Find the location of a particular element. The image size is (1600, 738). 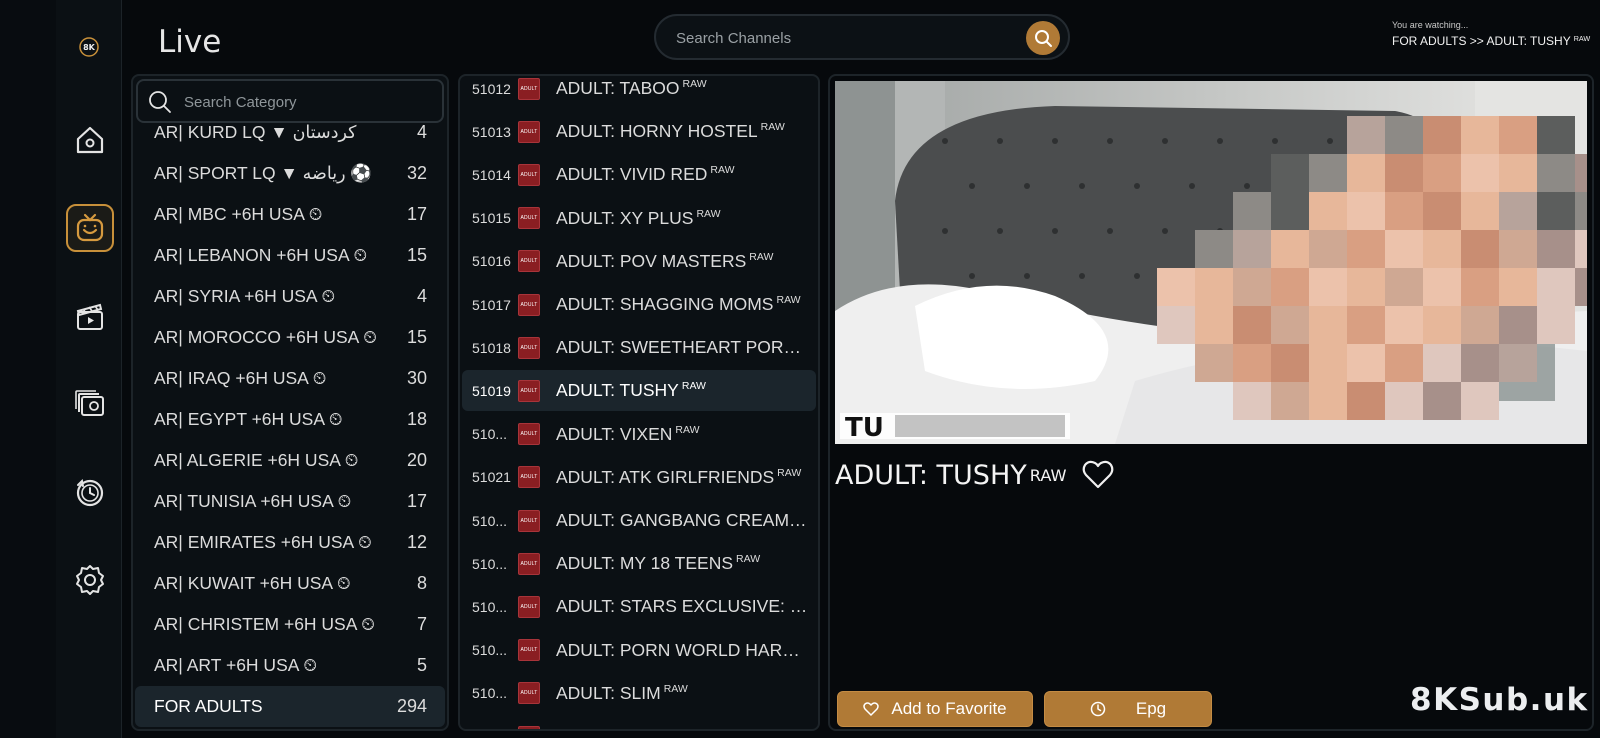

add-to-favorite-button: Add to Favorite is located at coordinates (935, 709).